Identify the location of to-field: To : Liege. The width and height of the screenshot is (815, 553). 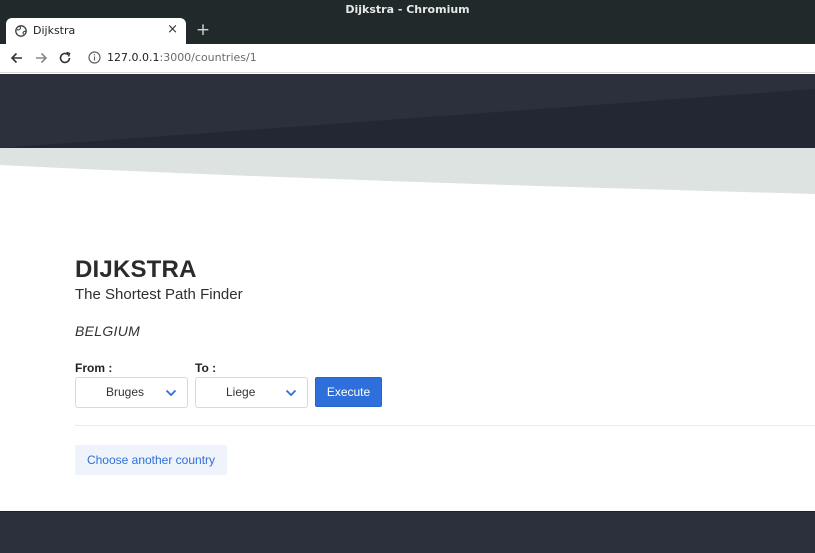
(251, 384).